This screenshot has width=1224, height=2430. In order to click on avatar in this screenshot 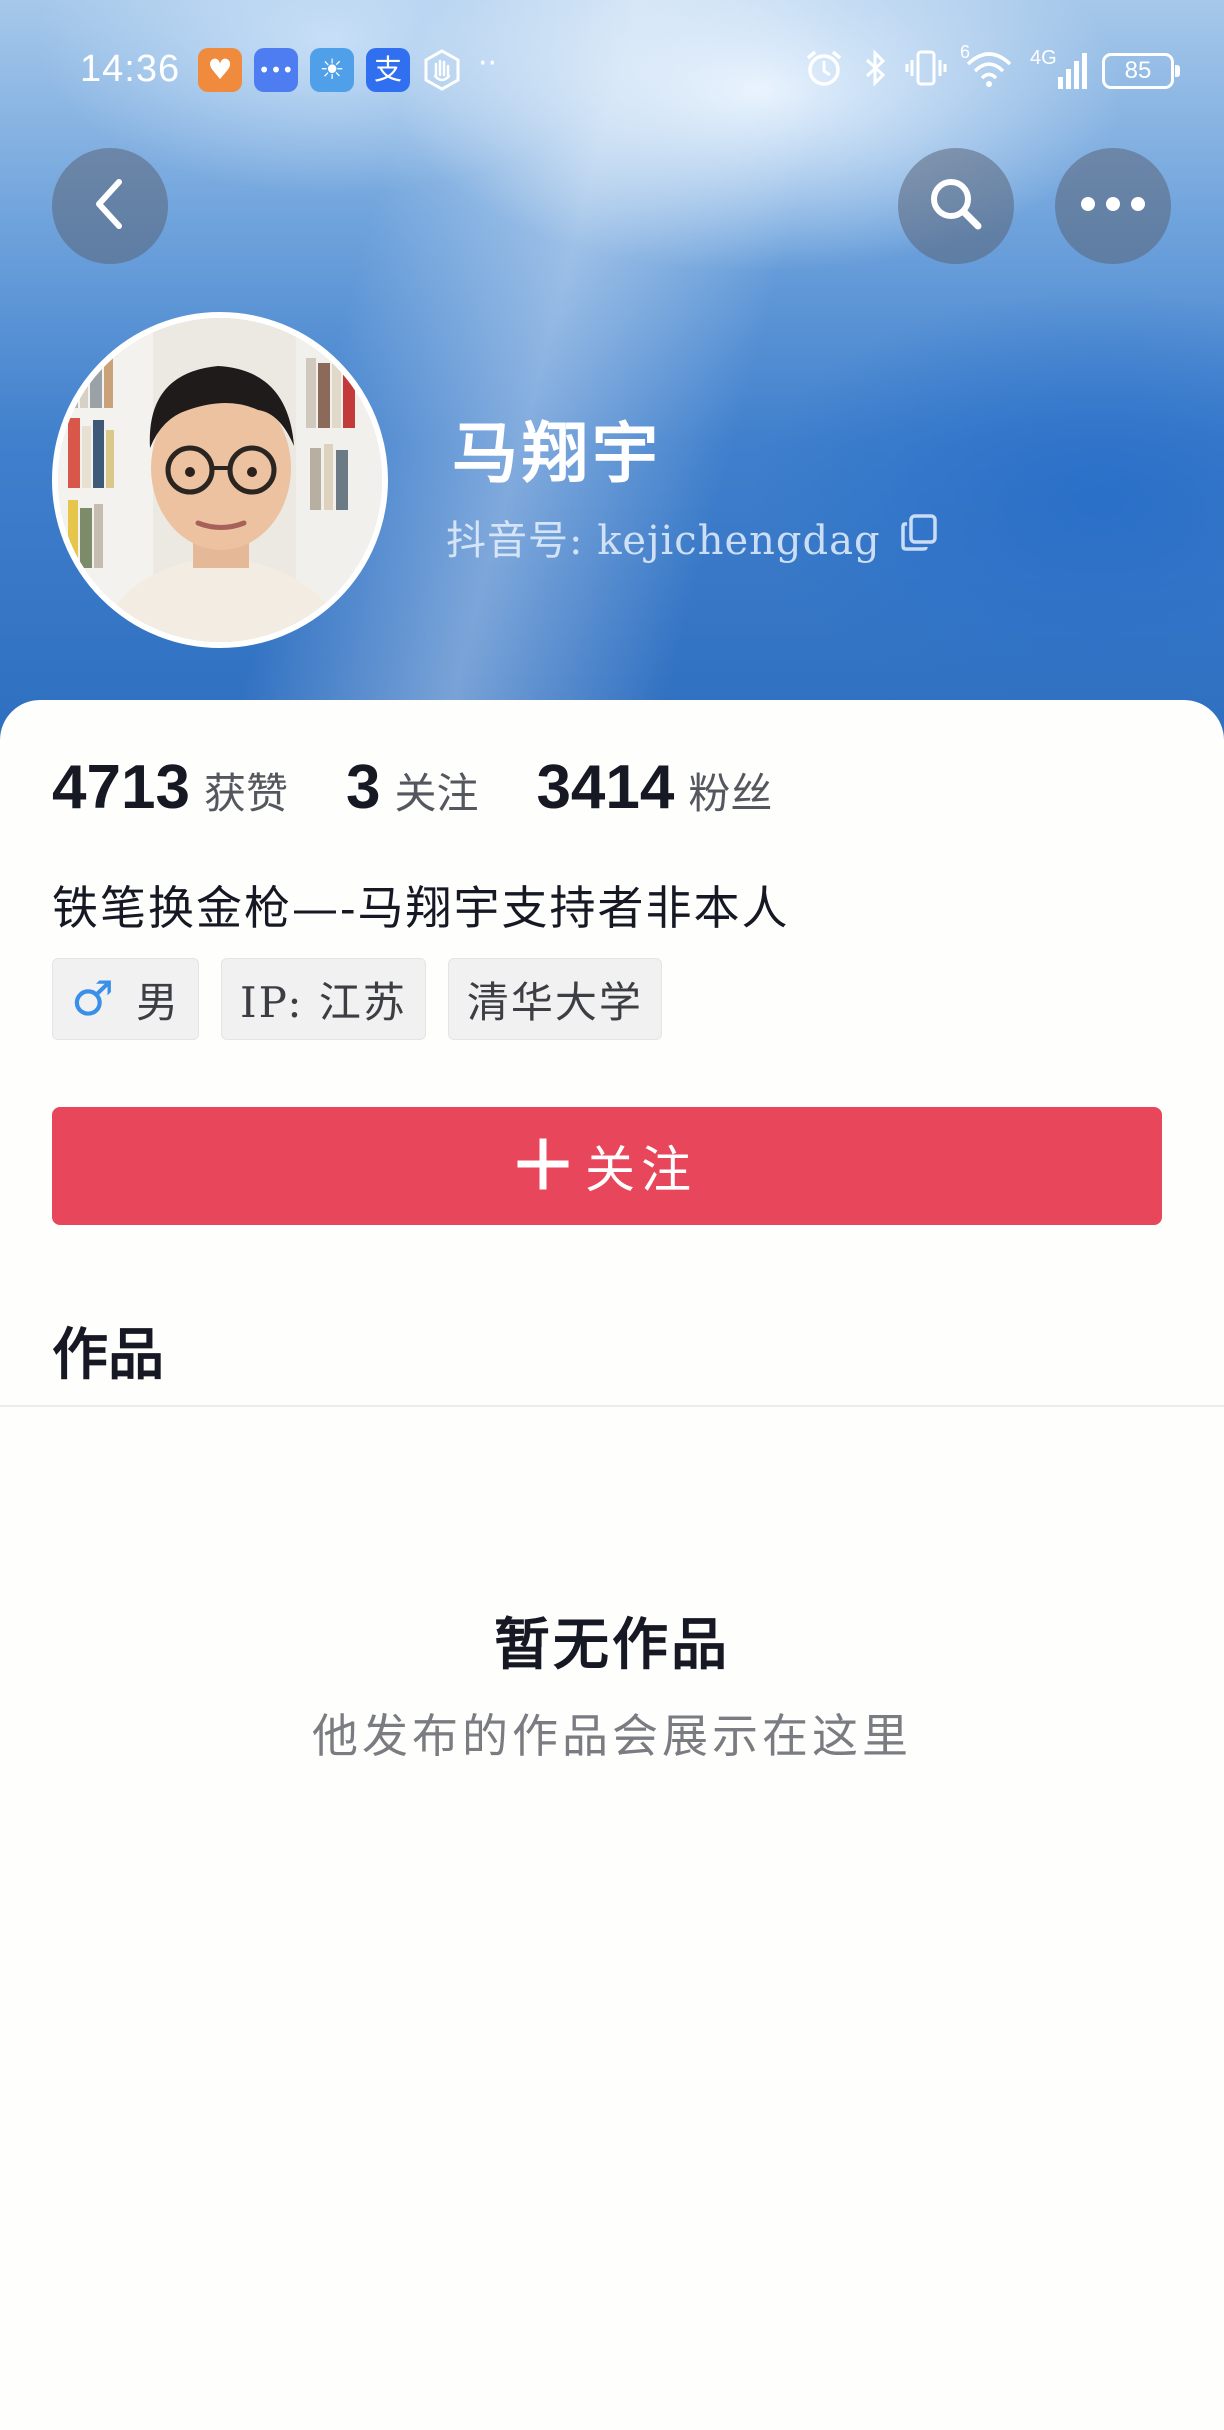, I will do `click(220, 480)`.